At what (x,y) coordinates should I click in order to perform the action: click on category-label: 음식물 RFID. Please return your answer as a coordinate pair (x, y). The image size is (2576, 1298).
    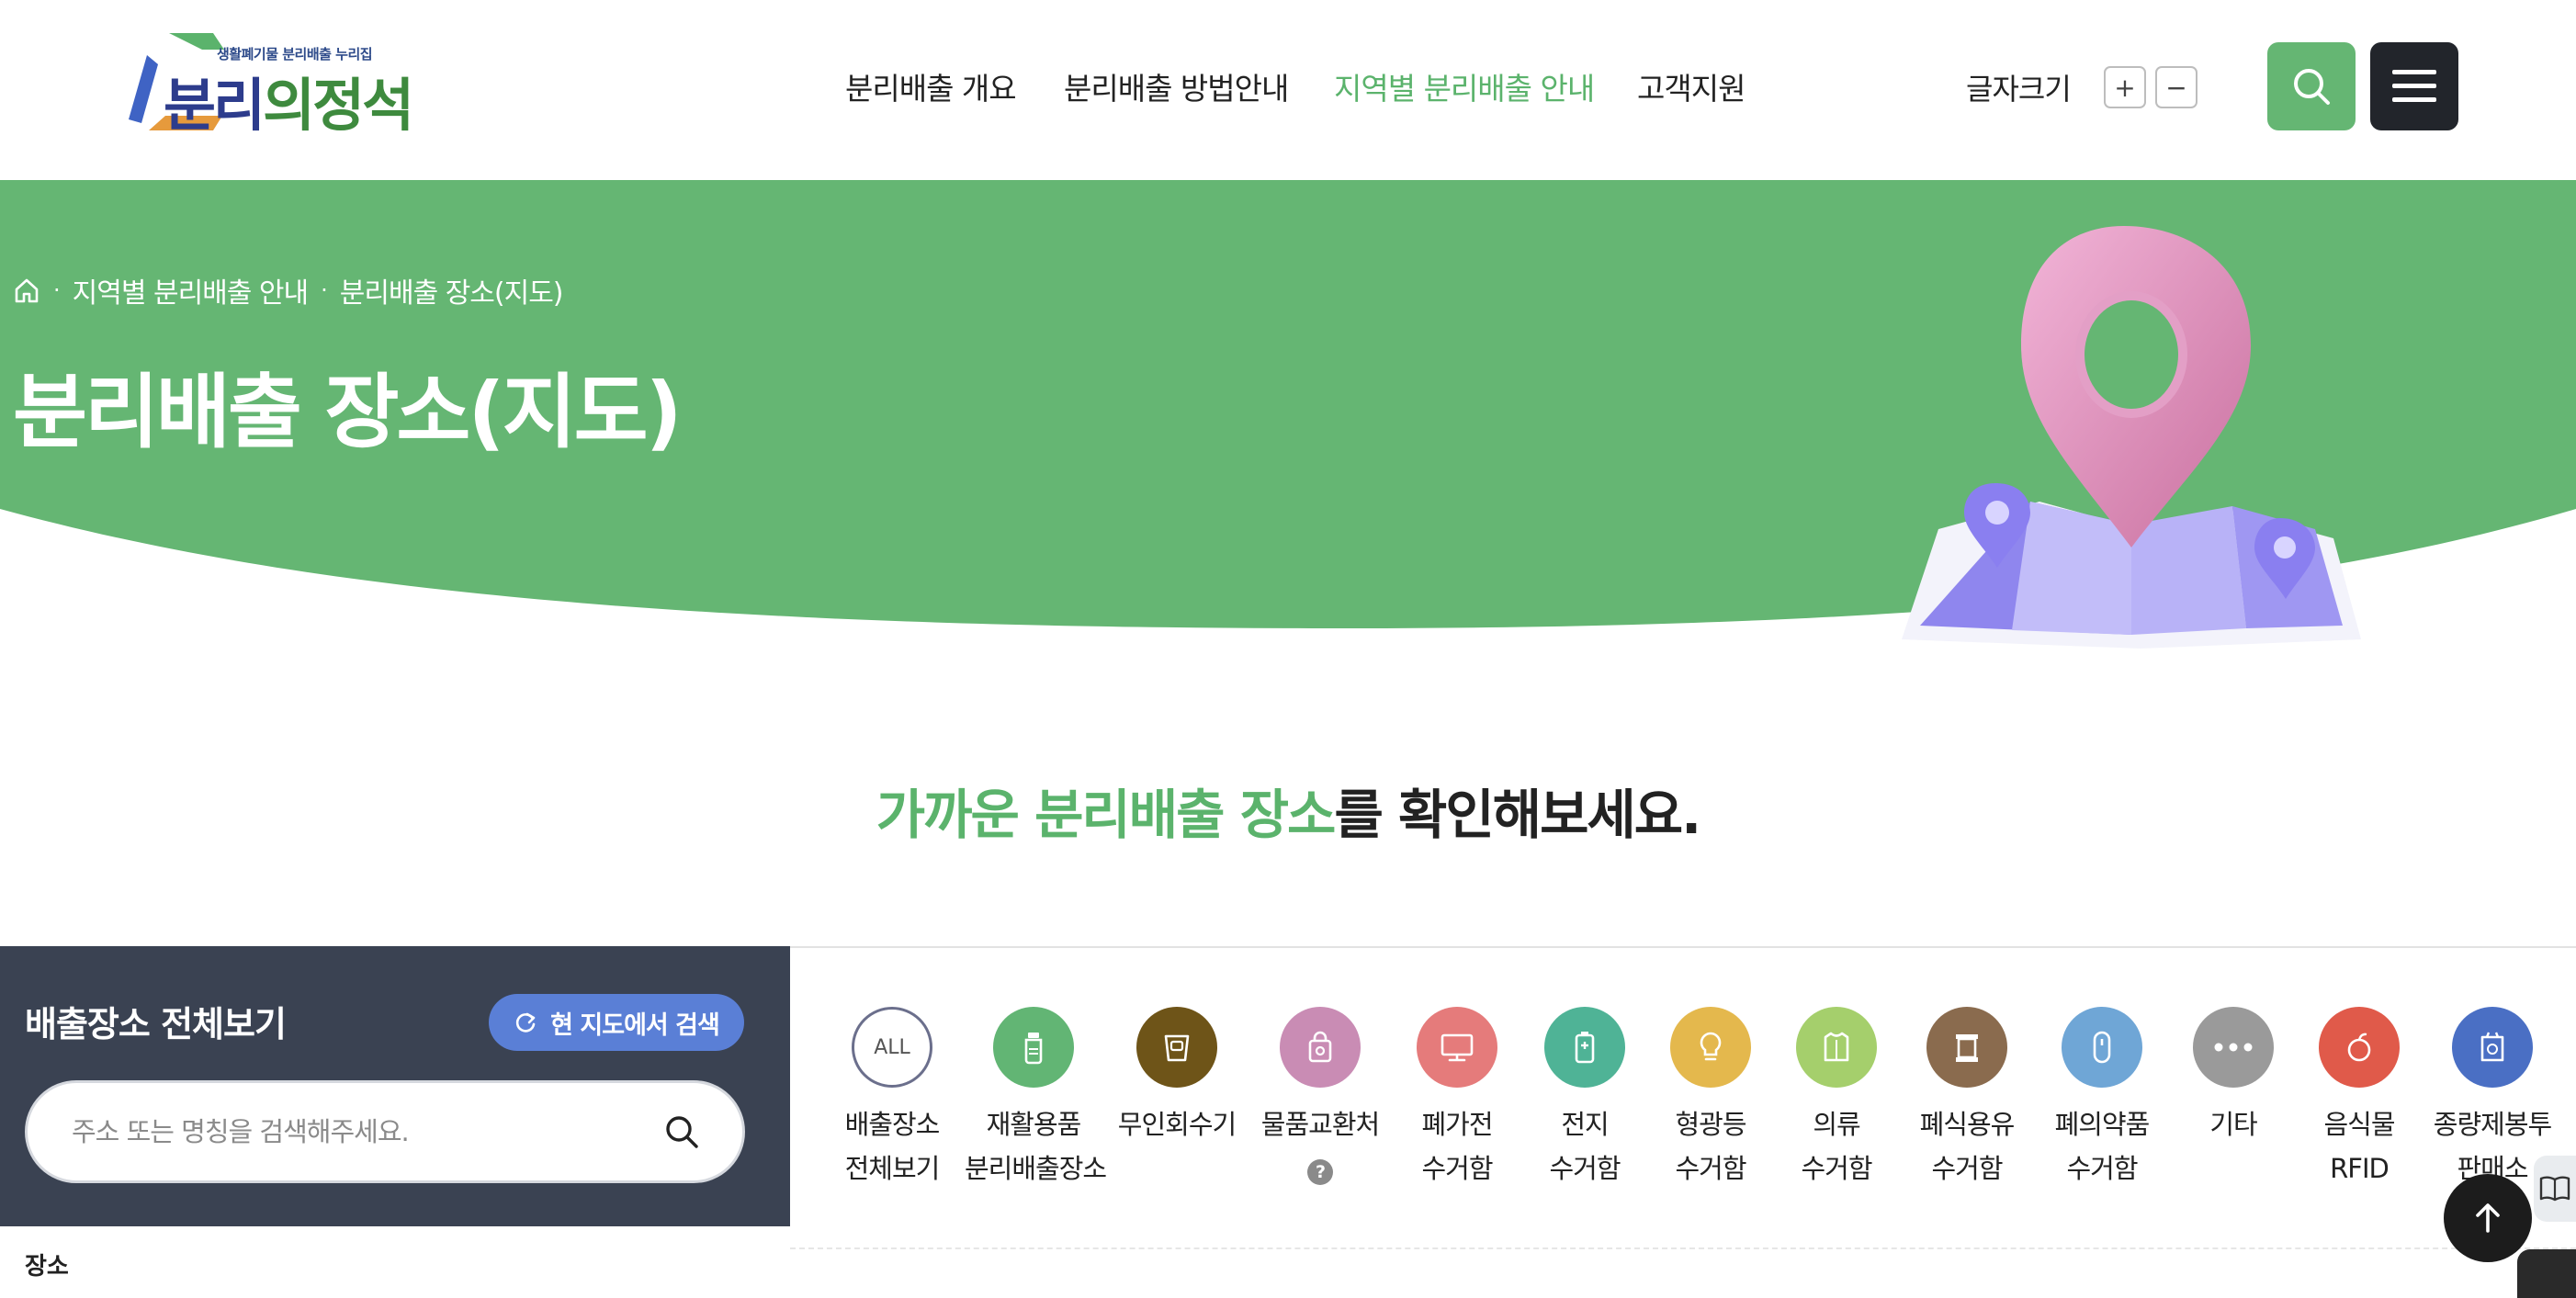
    Looking at the image, I should click on (2359, 1147).